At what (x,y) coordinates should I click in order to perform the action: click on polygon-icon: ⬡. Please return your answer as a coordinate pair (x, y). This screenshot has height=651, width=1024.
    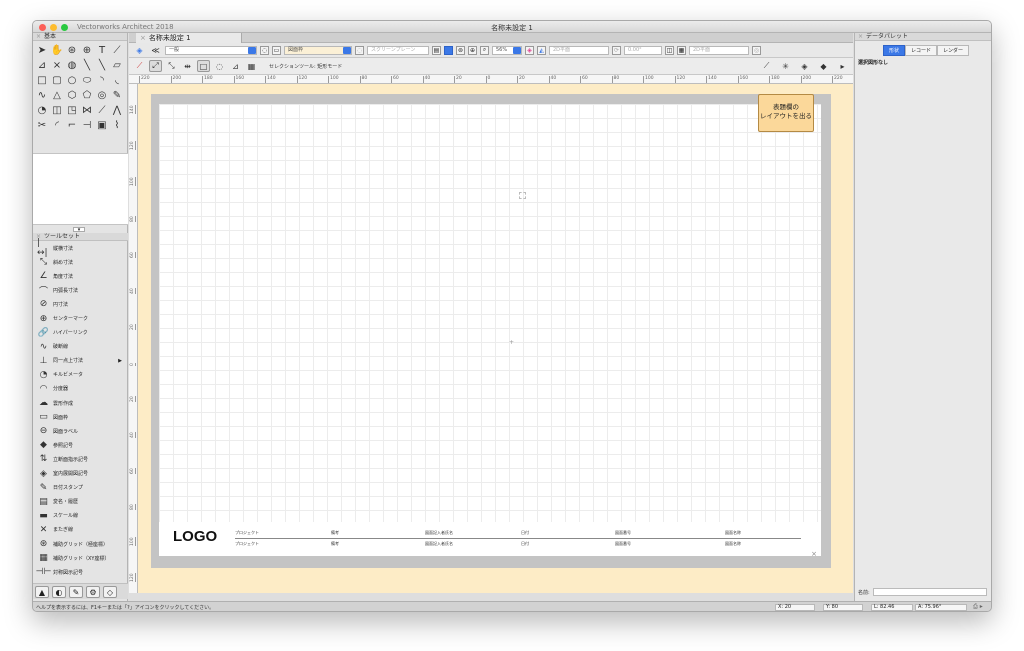
    Looking at the image, I should click on (72, 96).